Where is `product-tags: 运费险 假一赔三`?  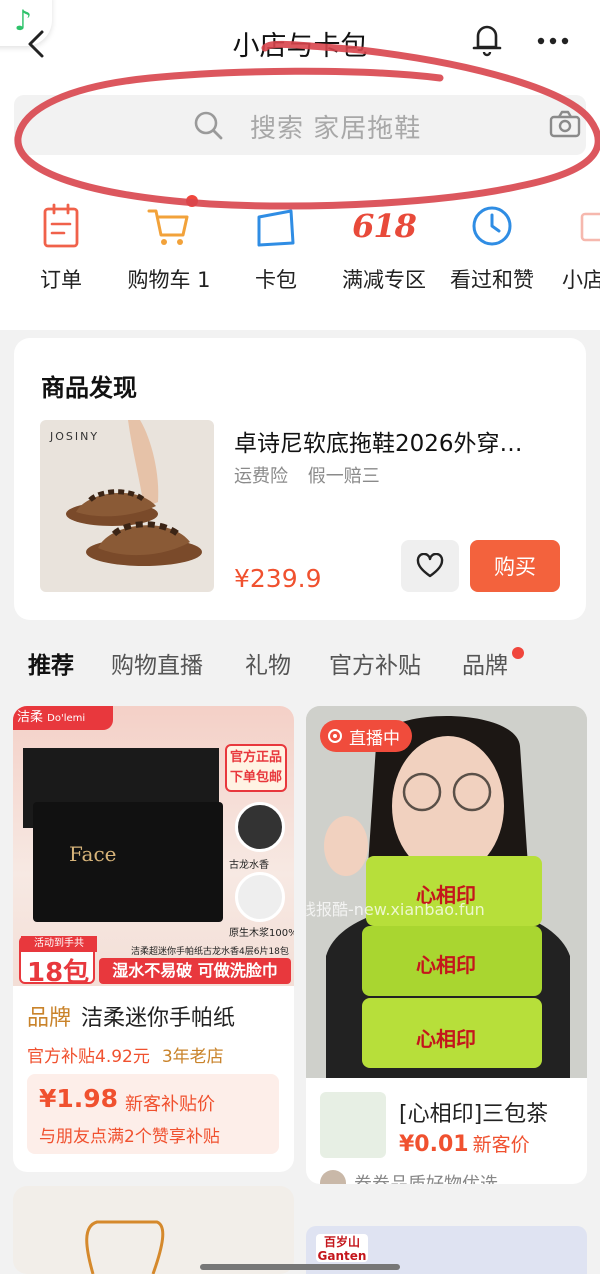 product-tags: 运费险 假一赔三 is located at coordinates (314, 475).